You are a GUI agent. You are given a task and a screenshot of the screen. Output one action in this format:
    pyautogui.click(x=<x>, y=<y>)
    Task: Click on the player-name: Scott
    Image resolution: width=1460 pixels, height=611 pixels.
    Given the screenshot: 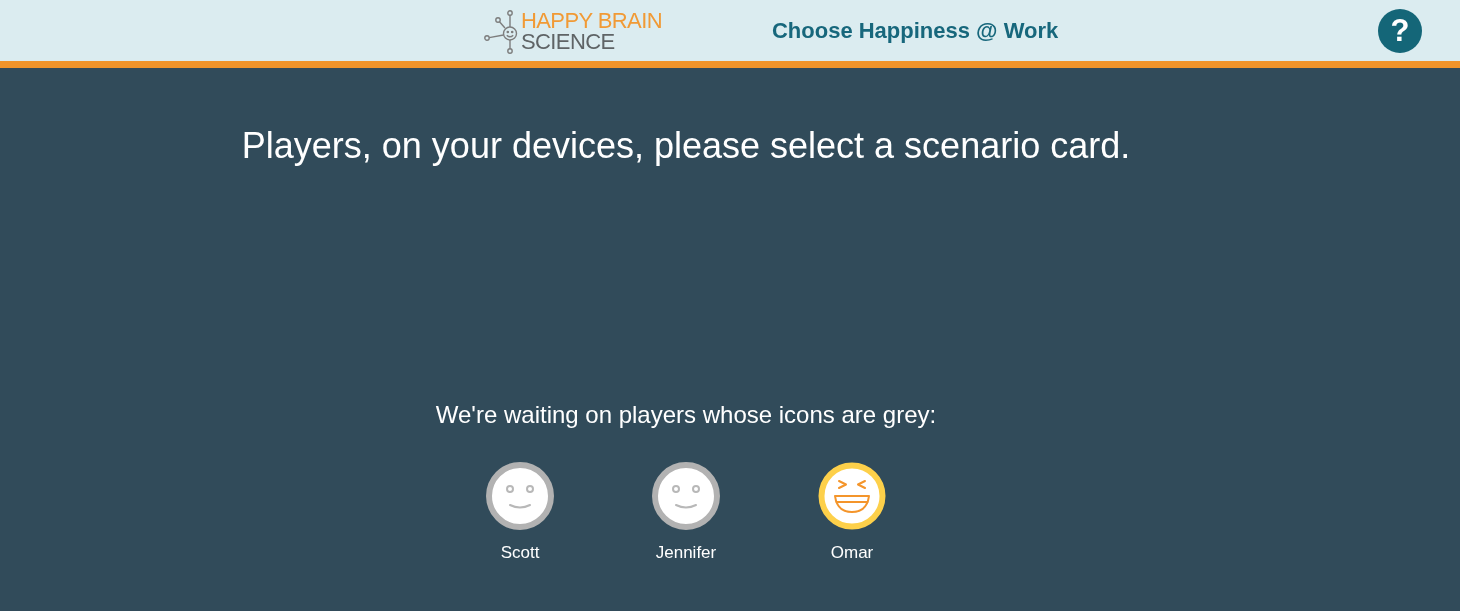 What is the action you would take?
    pyautogui.click(x=520, y=553)
    